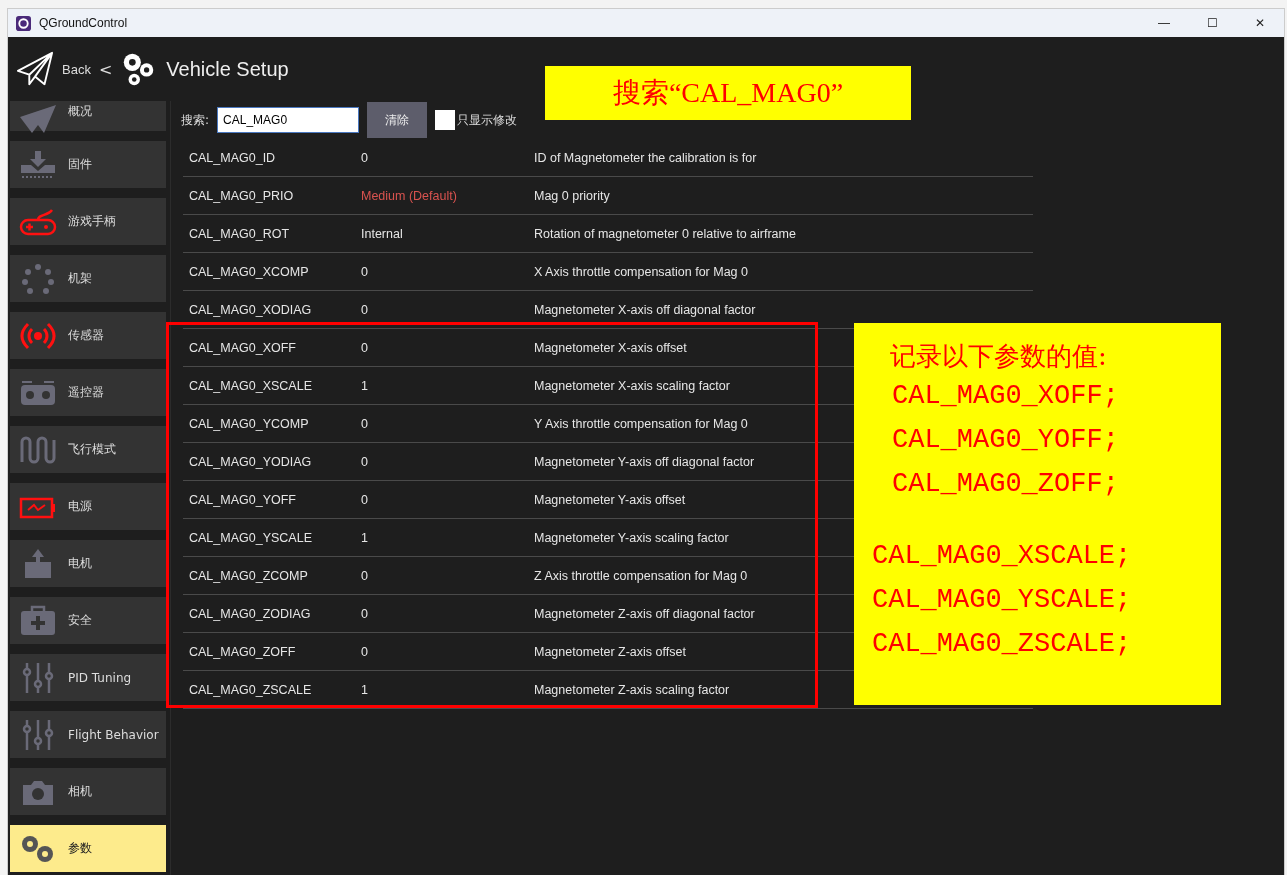 The height and width of the screenshot is (875, 1287). Describe the element at coordinates (728, 93) in the screenshot. I see `search-note: 搜索“CAL_MAG0”` at that location.